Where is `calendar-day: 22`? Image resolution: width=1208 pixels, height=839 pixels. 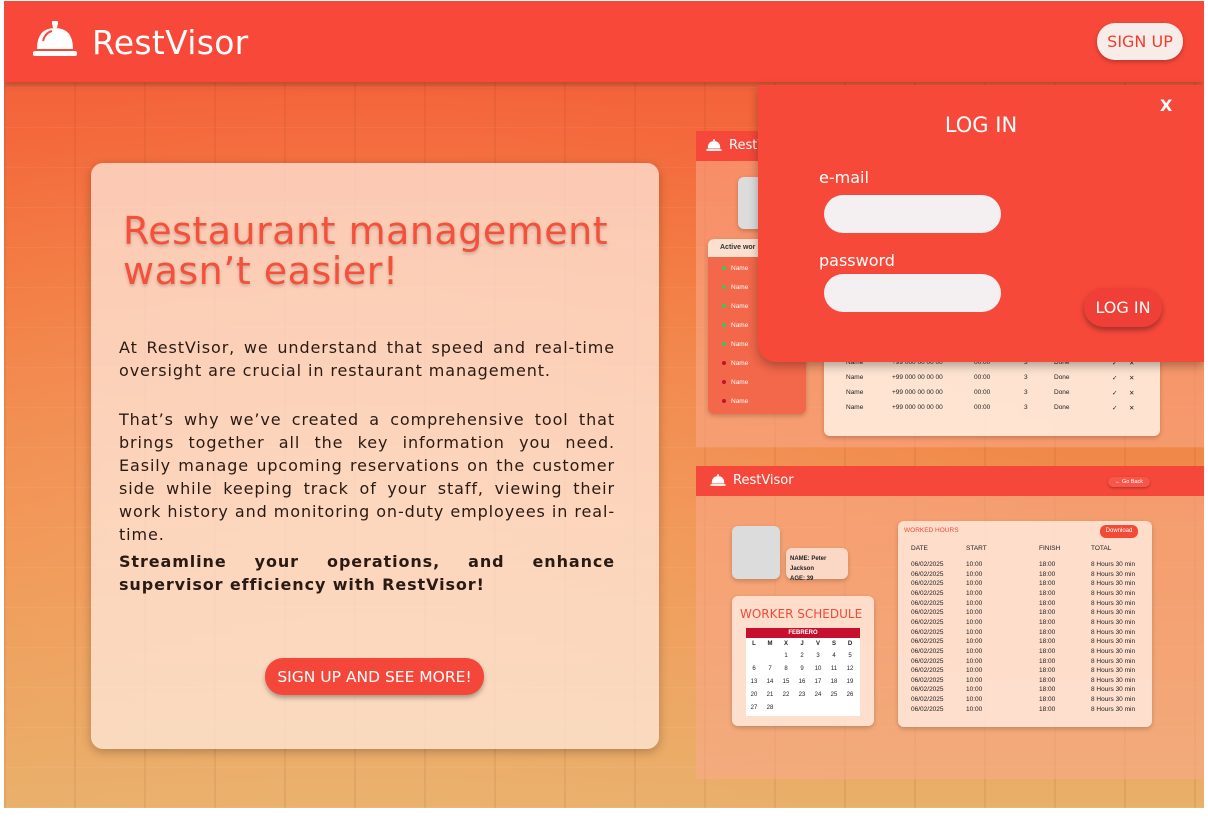 calendar-day: 22 is located at coordinates (786, 695).